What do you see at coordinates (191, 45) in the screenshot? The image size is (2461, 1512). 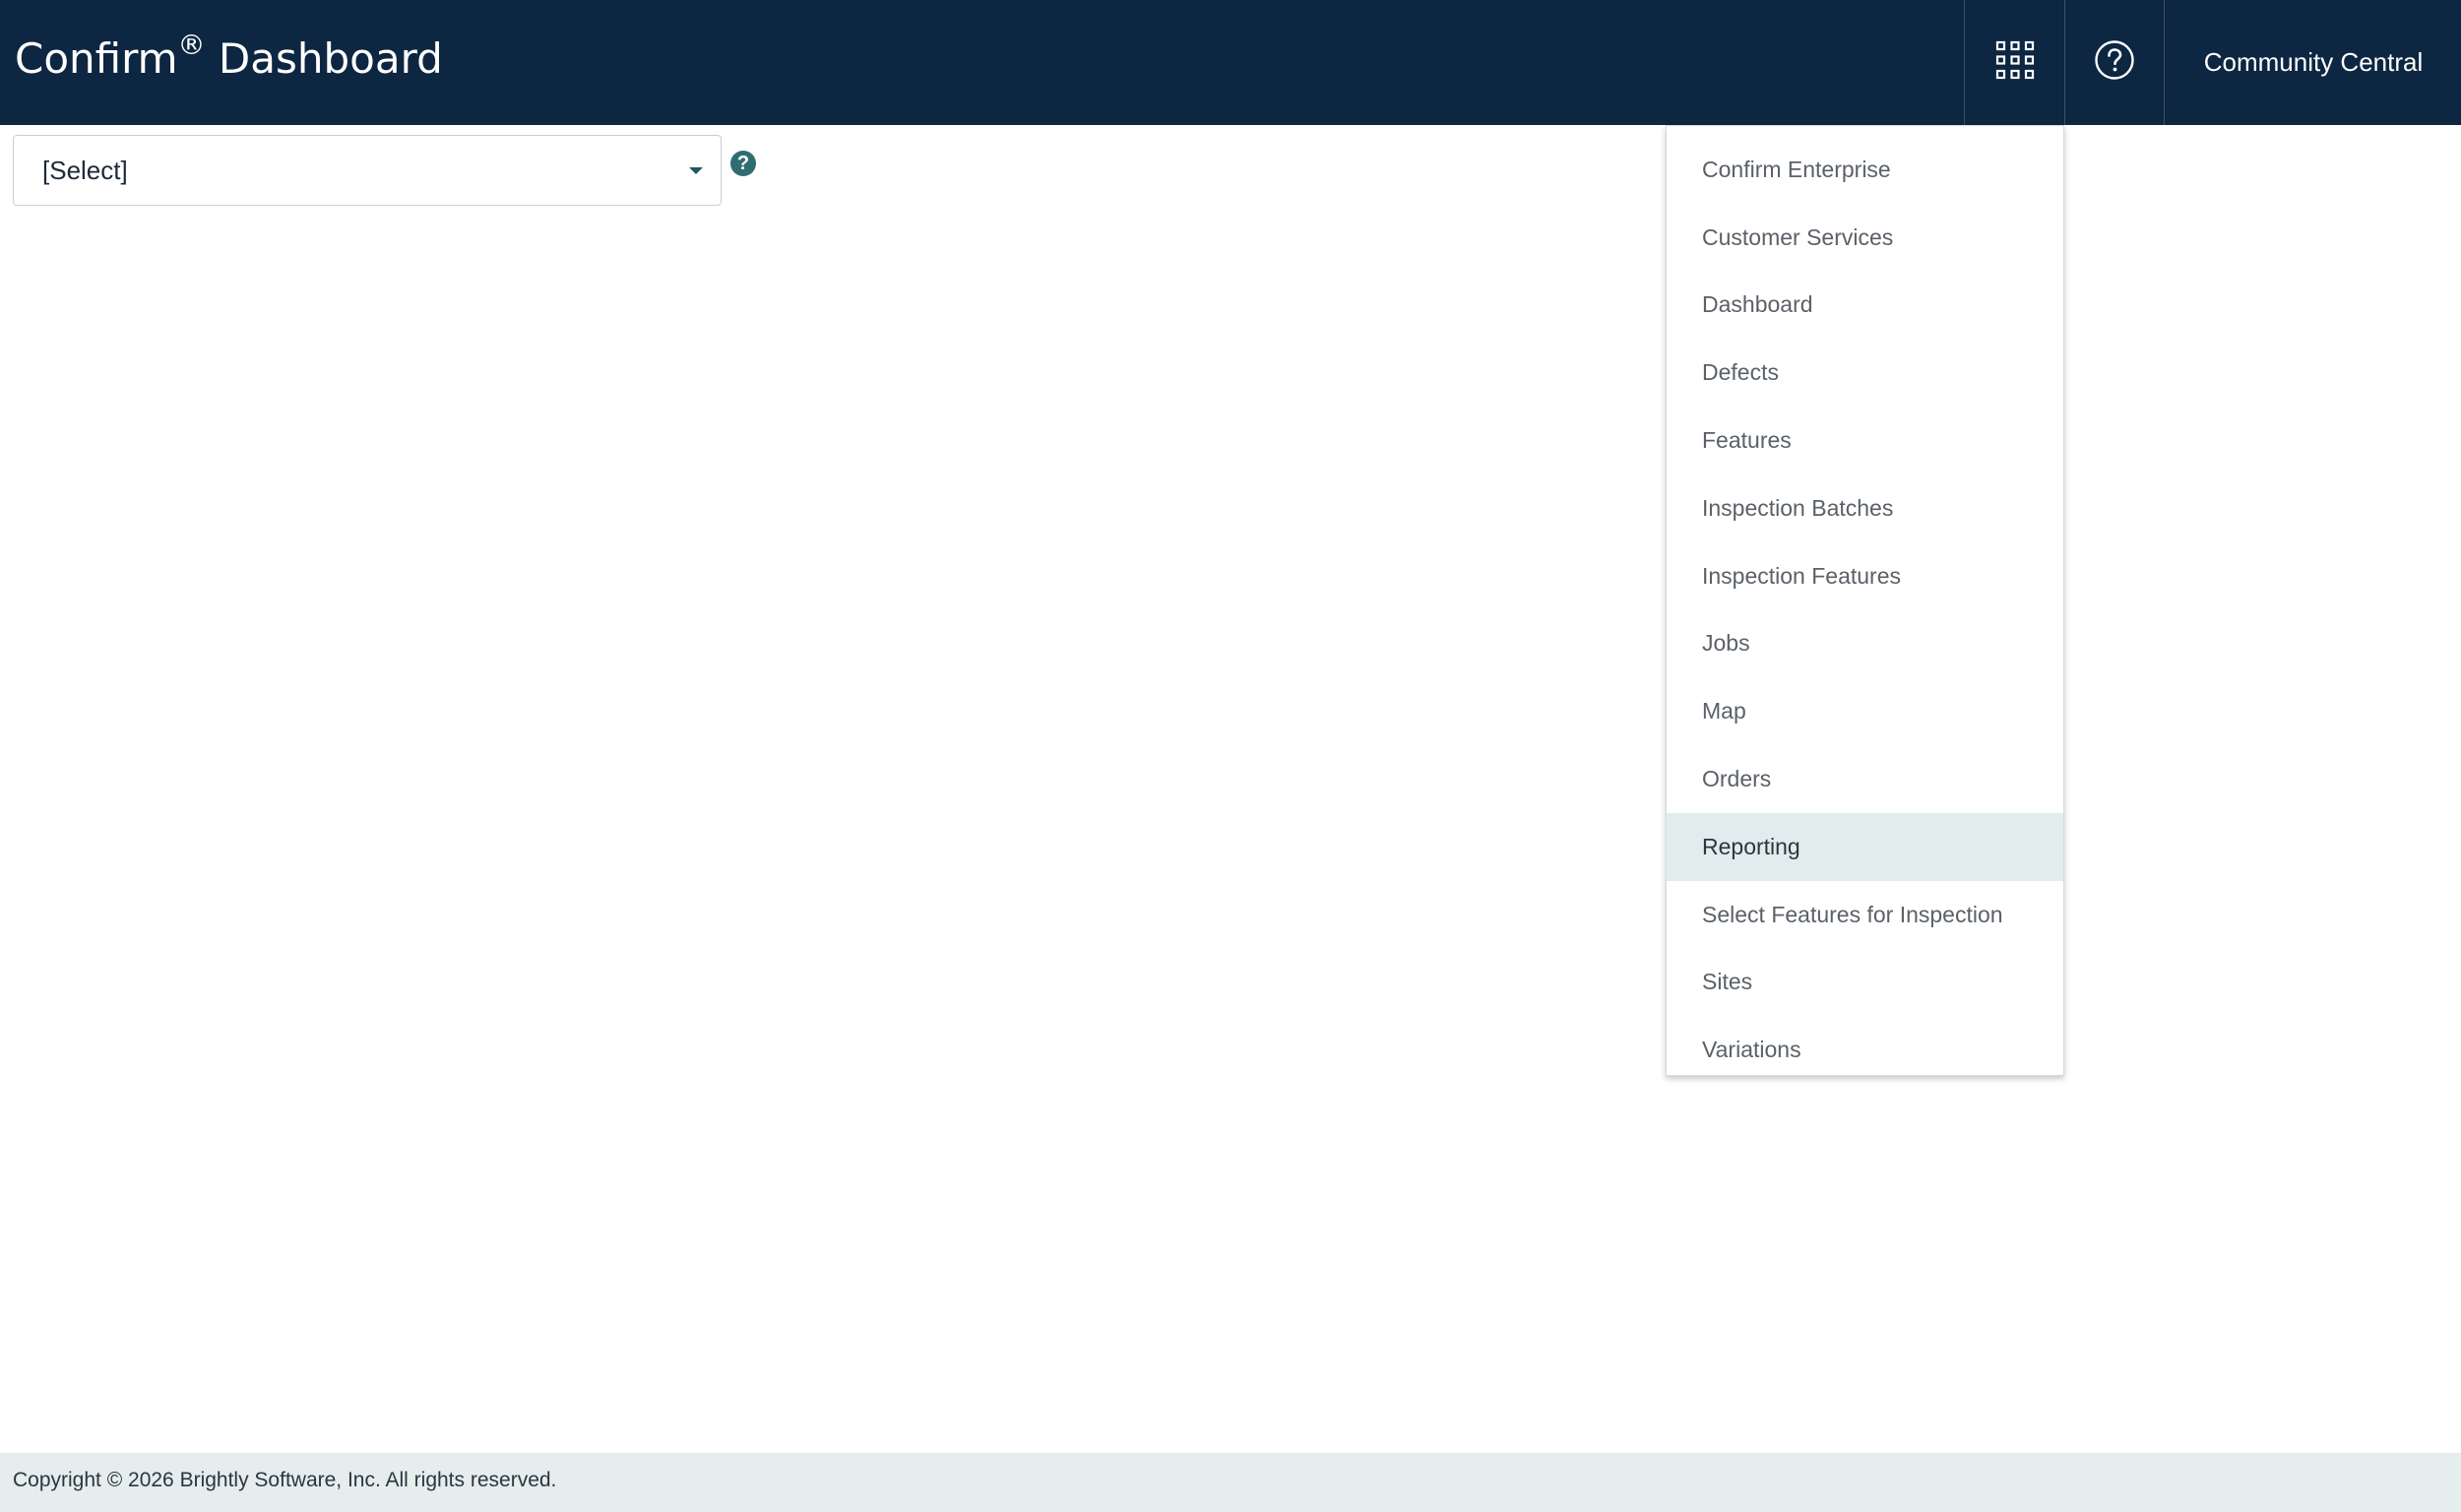 I see `registered-mark: ®` at bounding box center [191, 45].